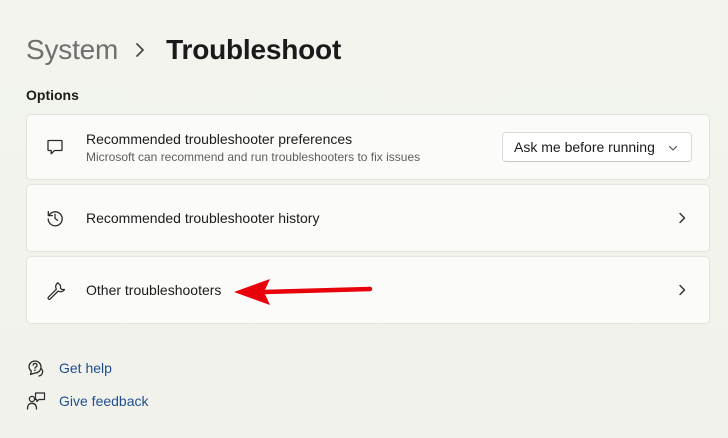  Describe the element at coordinates (104, 401) in the screenshot. I see `give-feedback-label: Give feedback` at that location.